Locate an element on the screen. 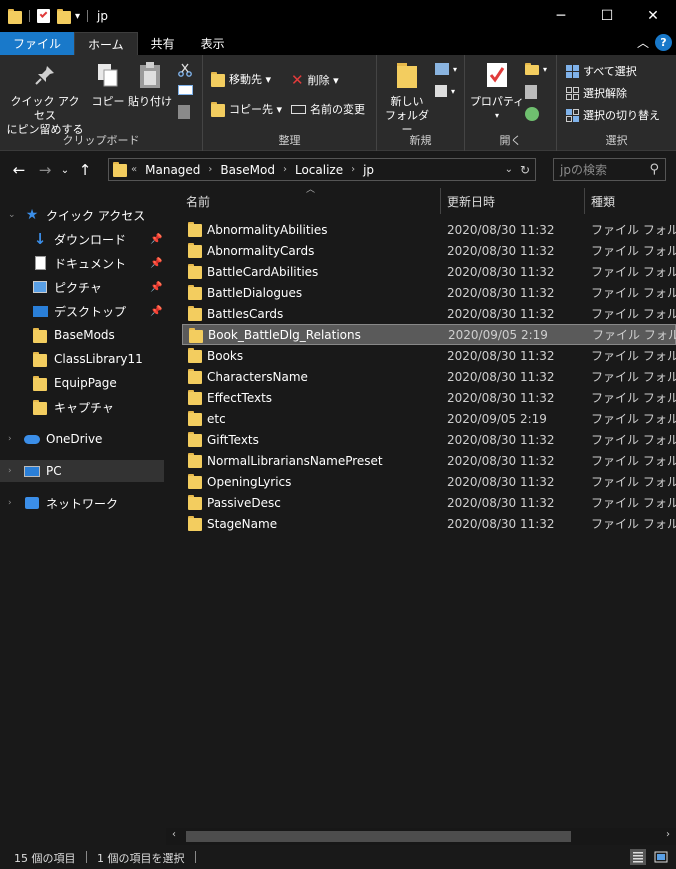  horizontal-scrollbar: ‹ › is located at coordinates (421, 836).